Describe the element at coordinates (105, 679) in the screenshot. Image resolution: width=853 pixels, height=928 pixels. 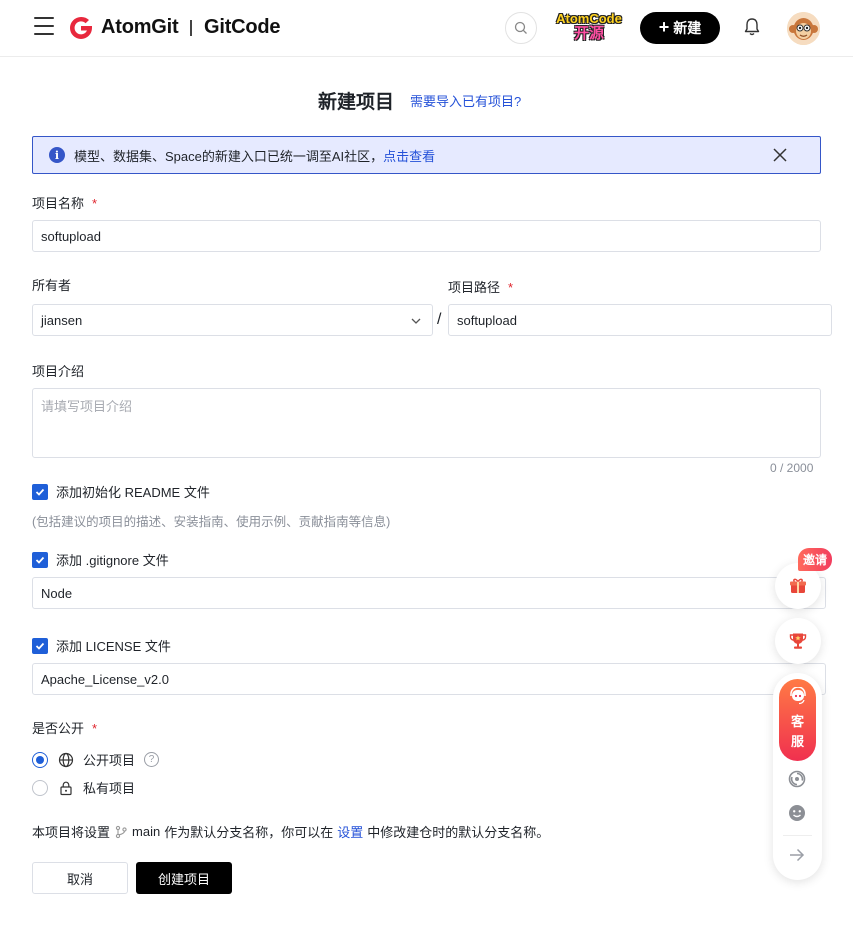
I see `license-value: Apache_License_v2.0` at that location.